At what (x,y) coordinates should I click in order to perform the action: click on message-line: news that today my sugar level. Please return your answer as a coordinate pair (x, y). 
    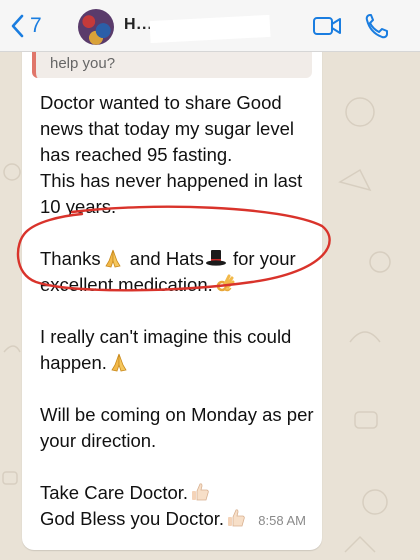
    Looking at the image, I should click on (167, 128).